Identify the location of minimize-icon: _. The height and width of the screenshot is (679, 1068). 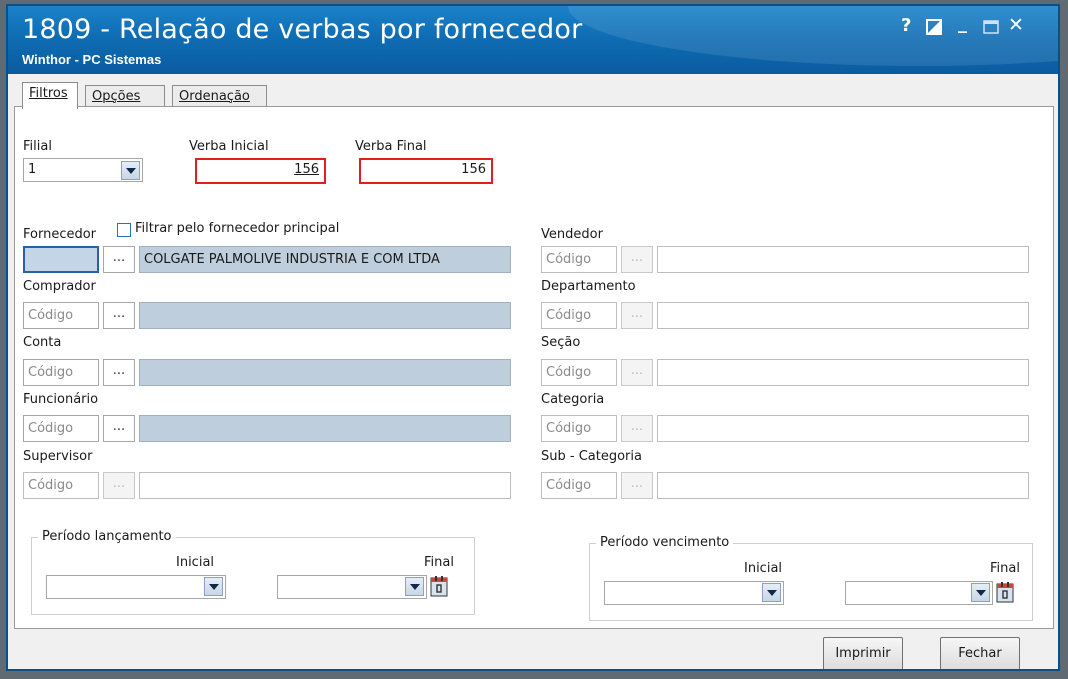
(962, 24).